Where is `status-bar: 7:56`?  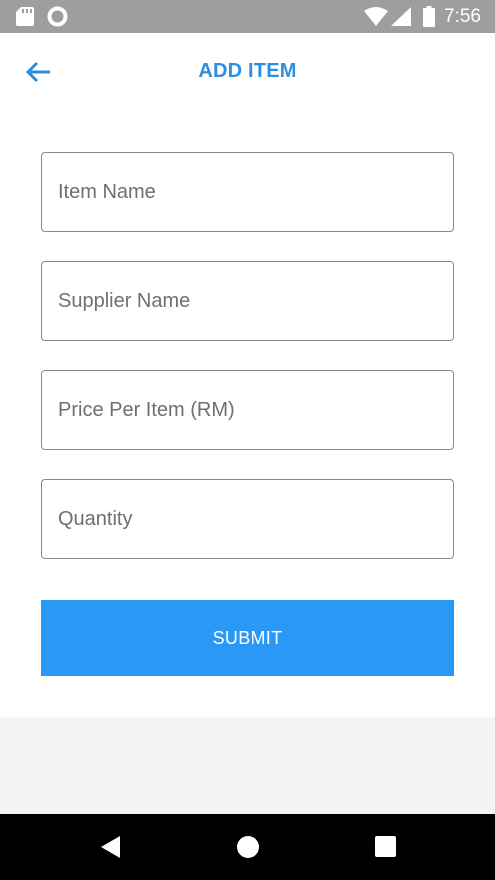 status-bar: 7:56 is located at coordinates (247, 16).